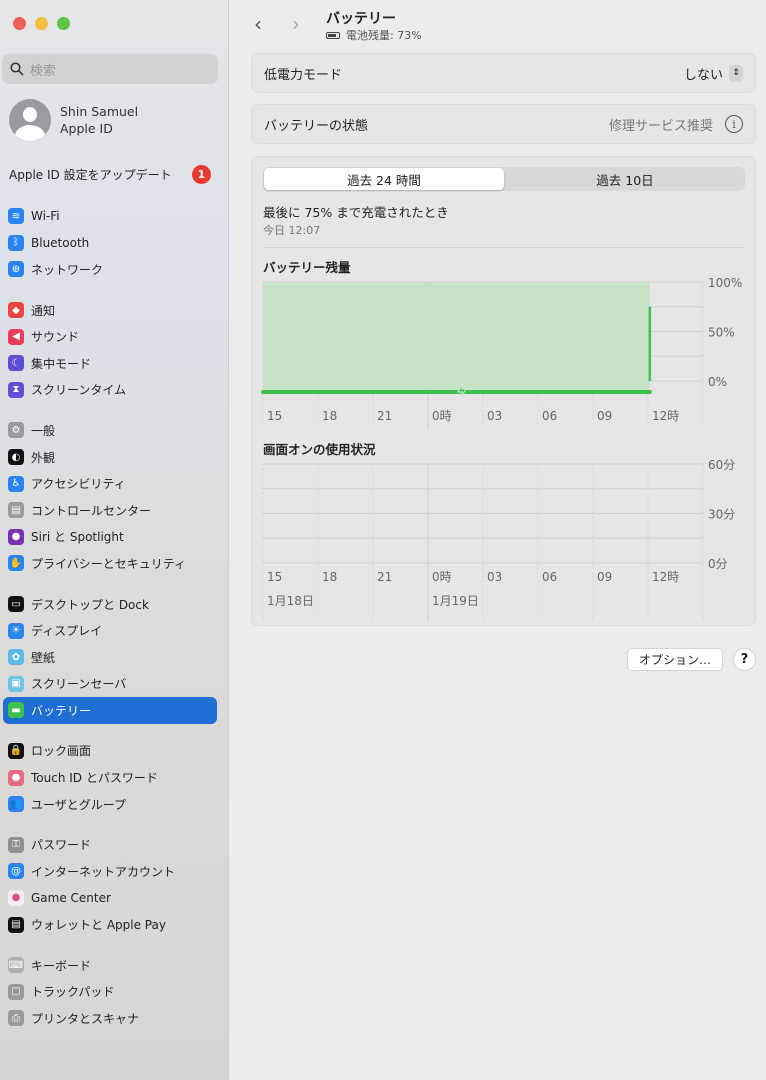 The height and width of the screenshot is (1080, 766). Describe the element at coordinates (296, 24) in the screenshot. I see `forward-button: ›` at that location.